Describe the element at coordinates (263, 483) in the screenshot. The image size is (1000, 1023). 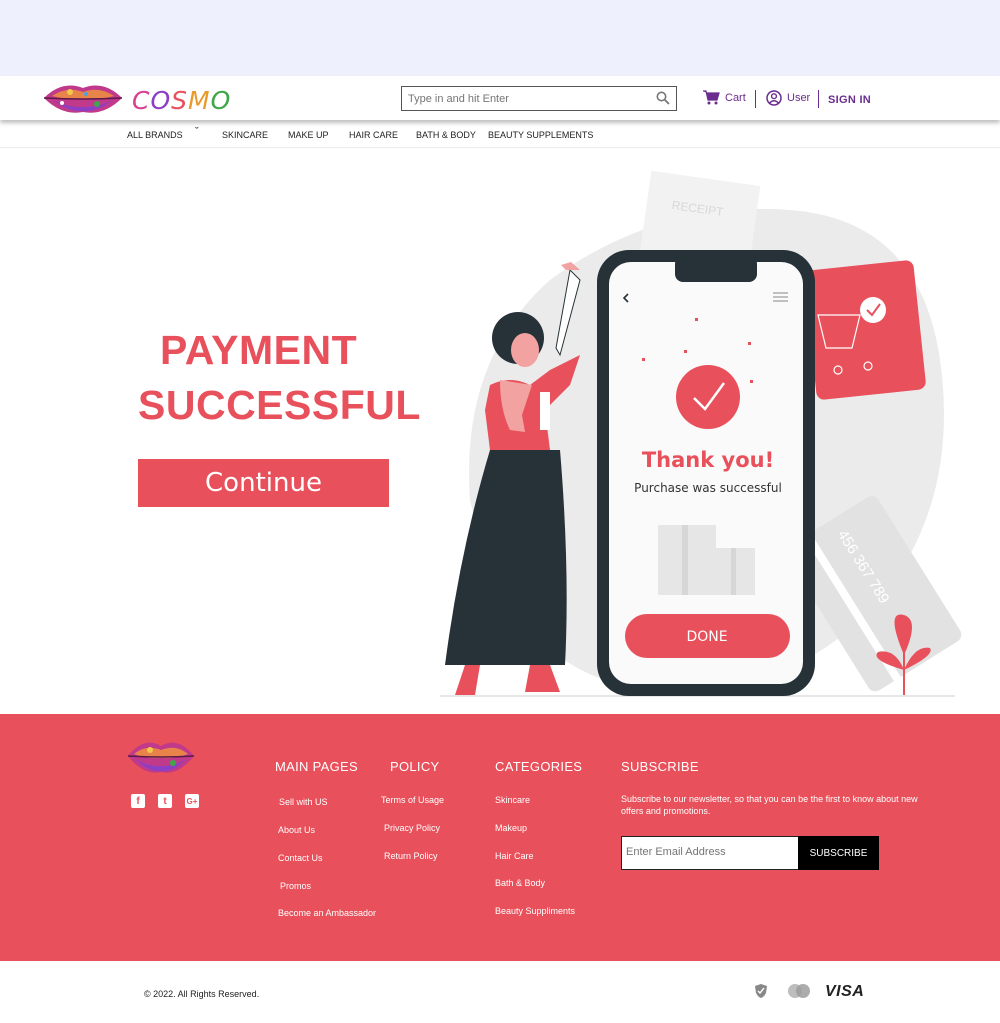
I see `continue-button: Continue` at that location.